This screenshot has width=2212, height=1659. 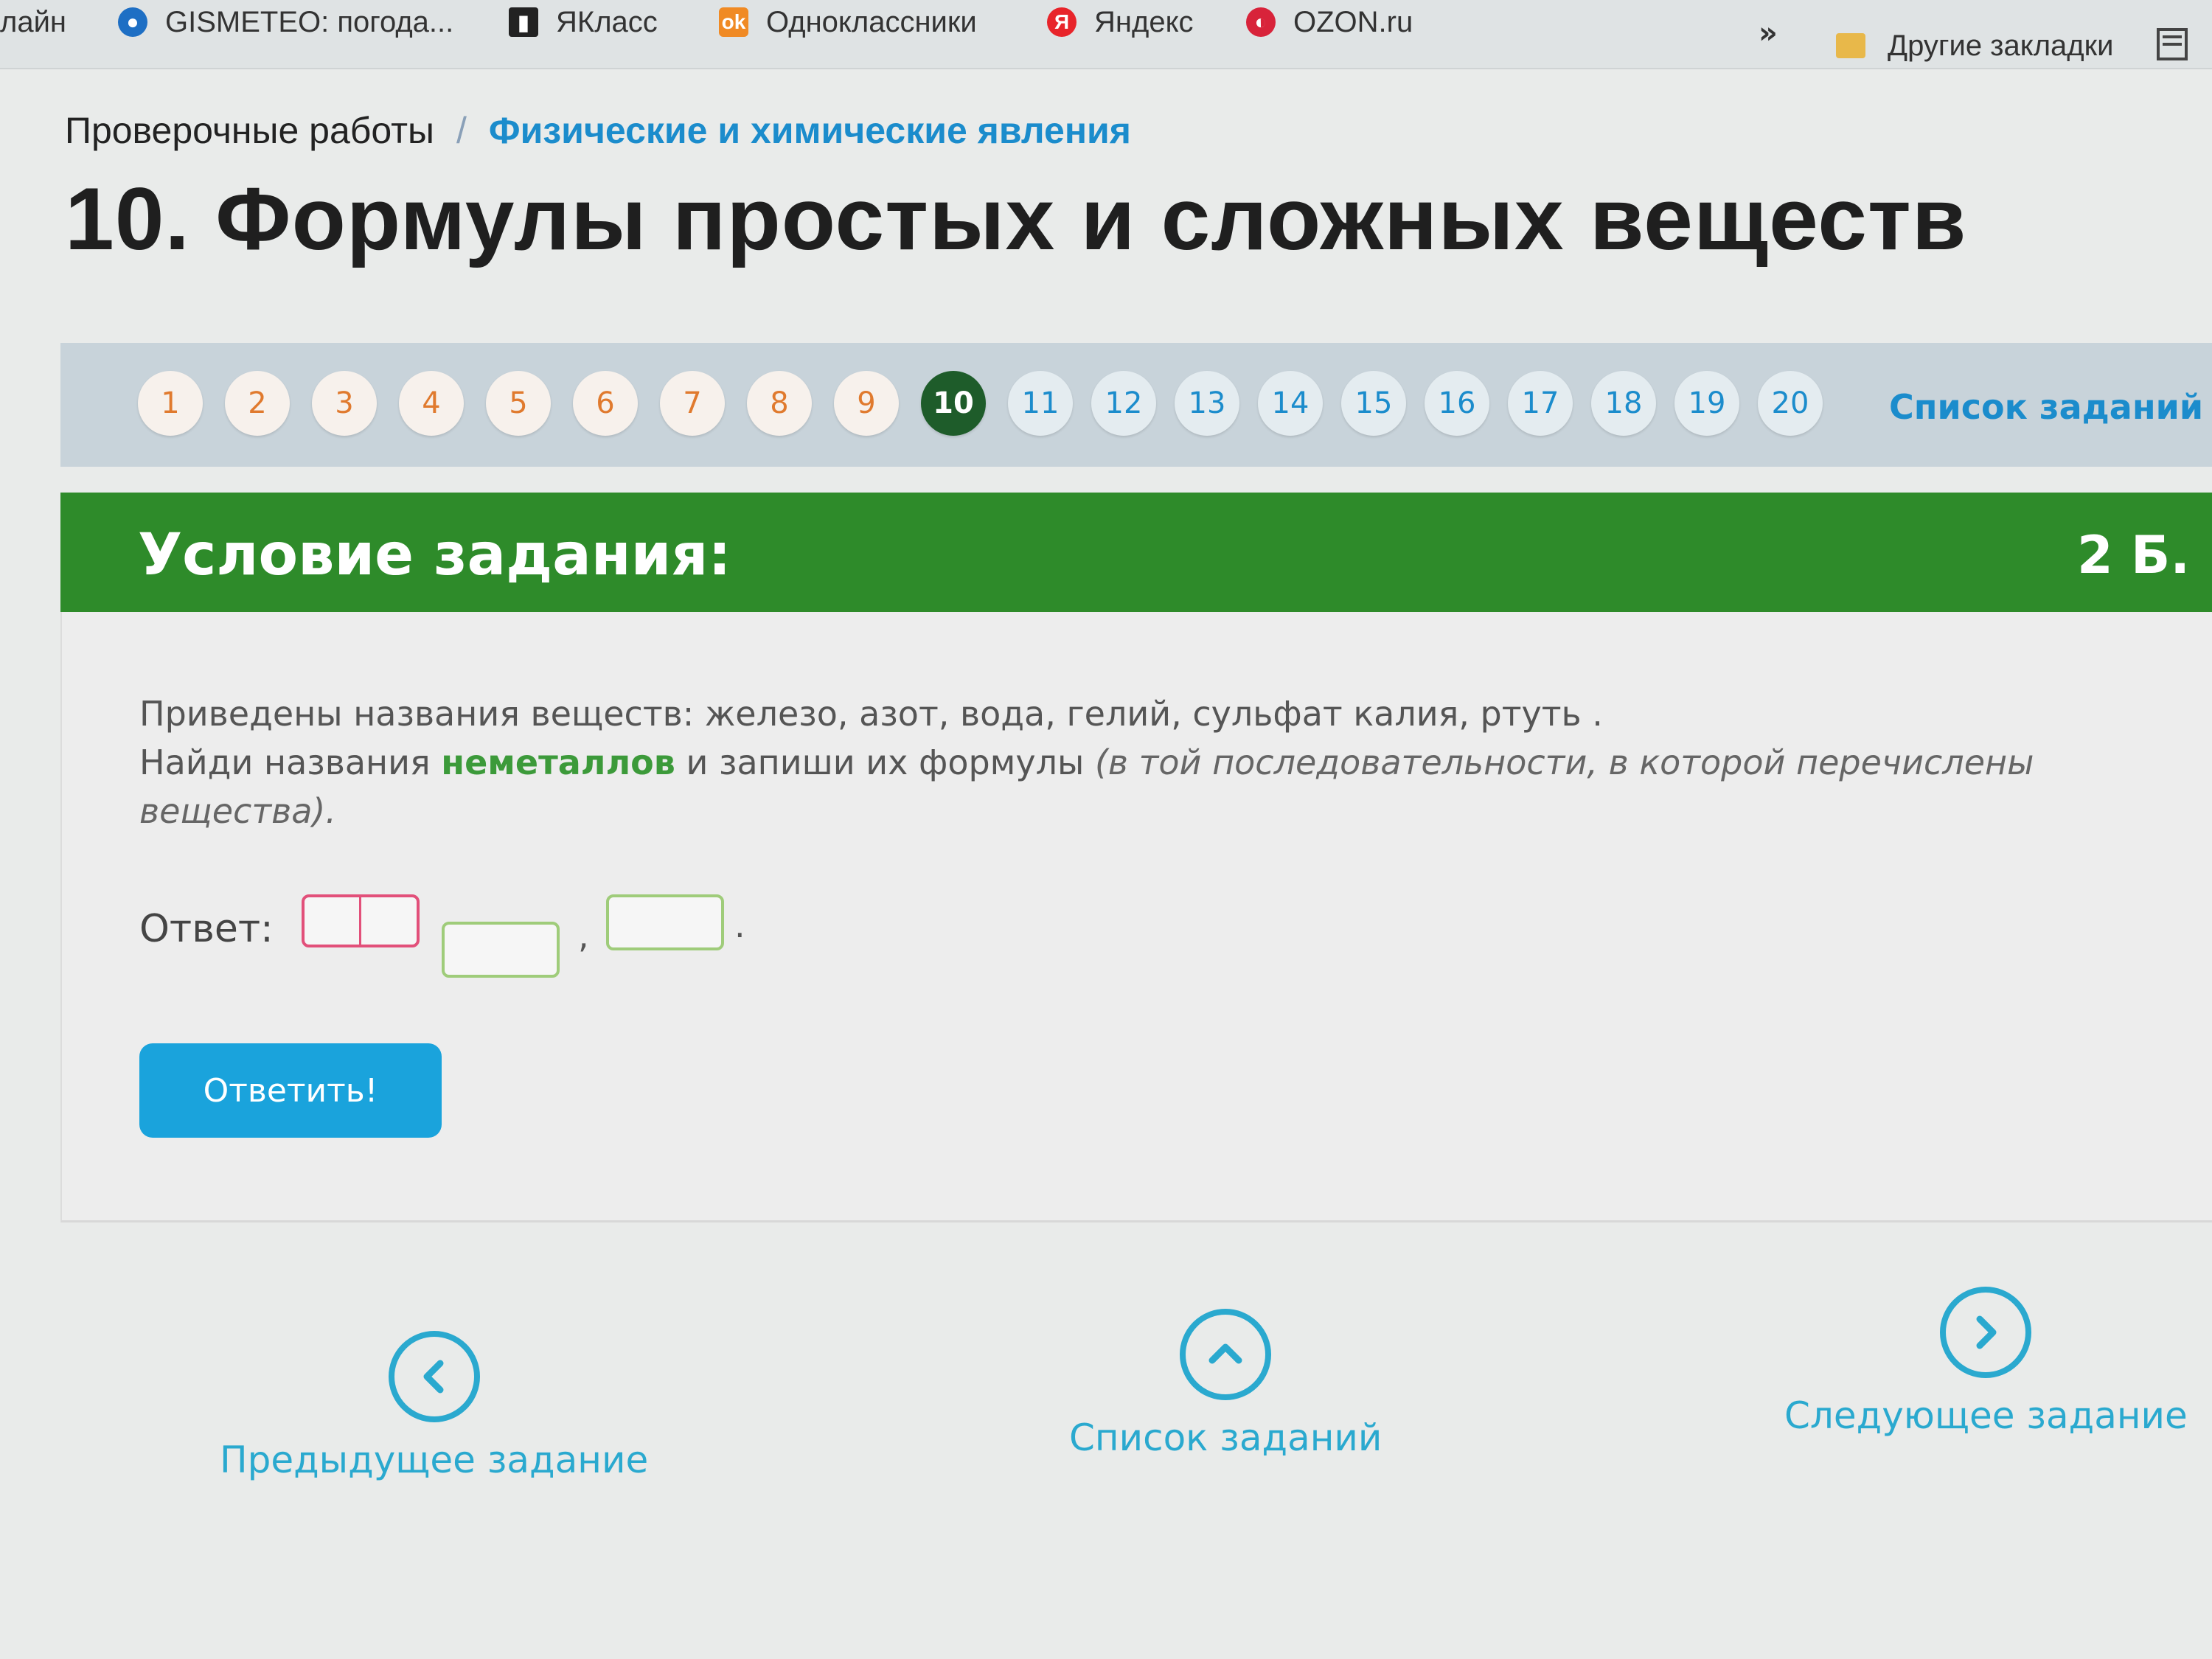 I want to click on task-text-part: и запиши их формулы, so click(x=885, y=762).